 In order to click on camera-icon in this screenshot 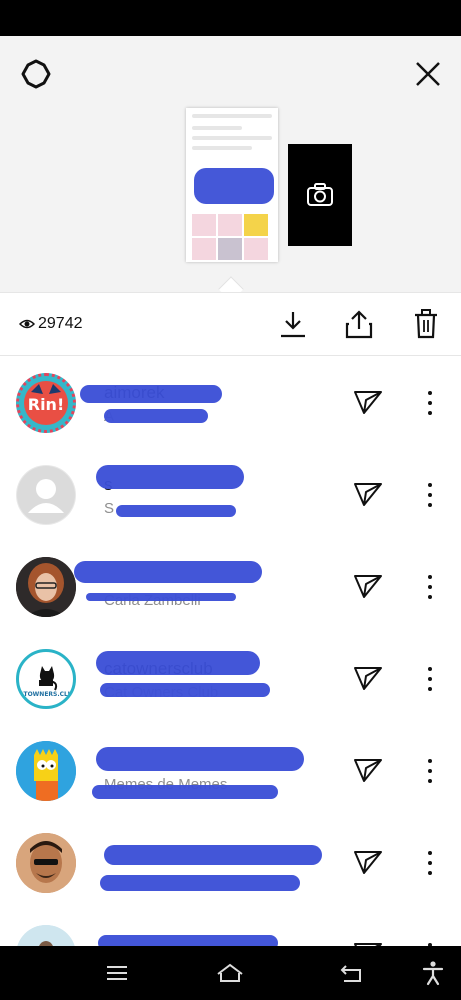, I will do `click(320, 194)`.